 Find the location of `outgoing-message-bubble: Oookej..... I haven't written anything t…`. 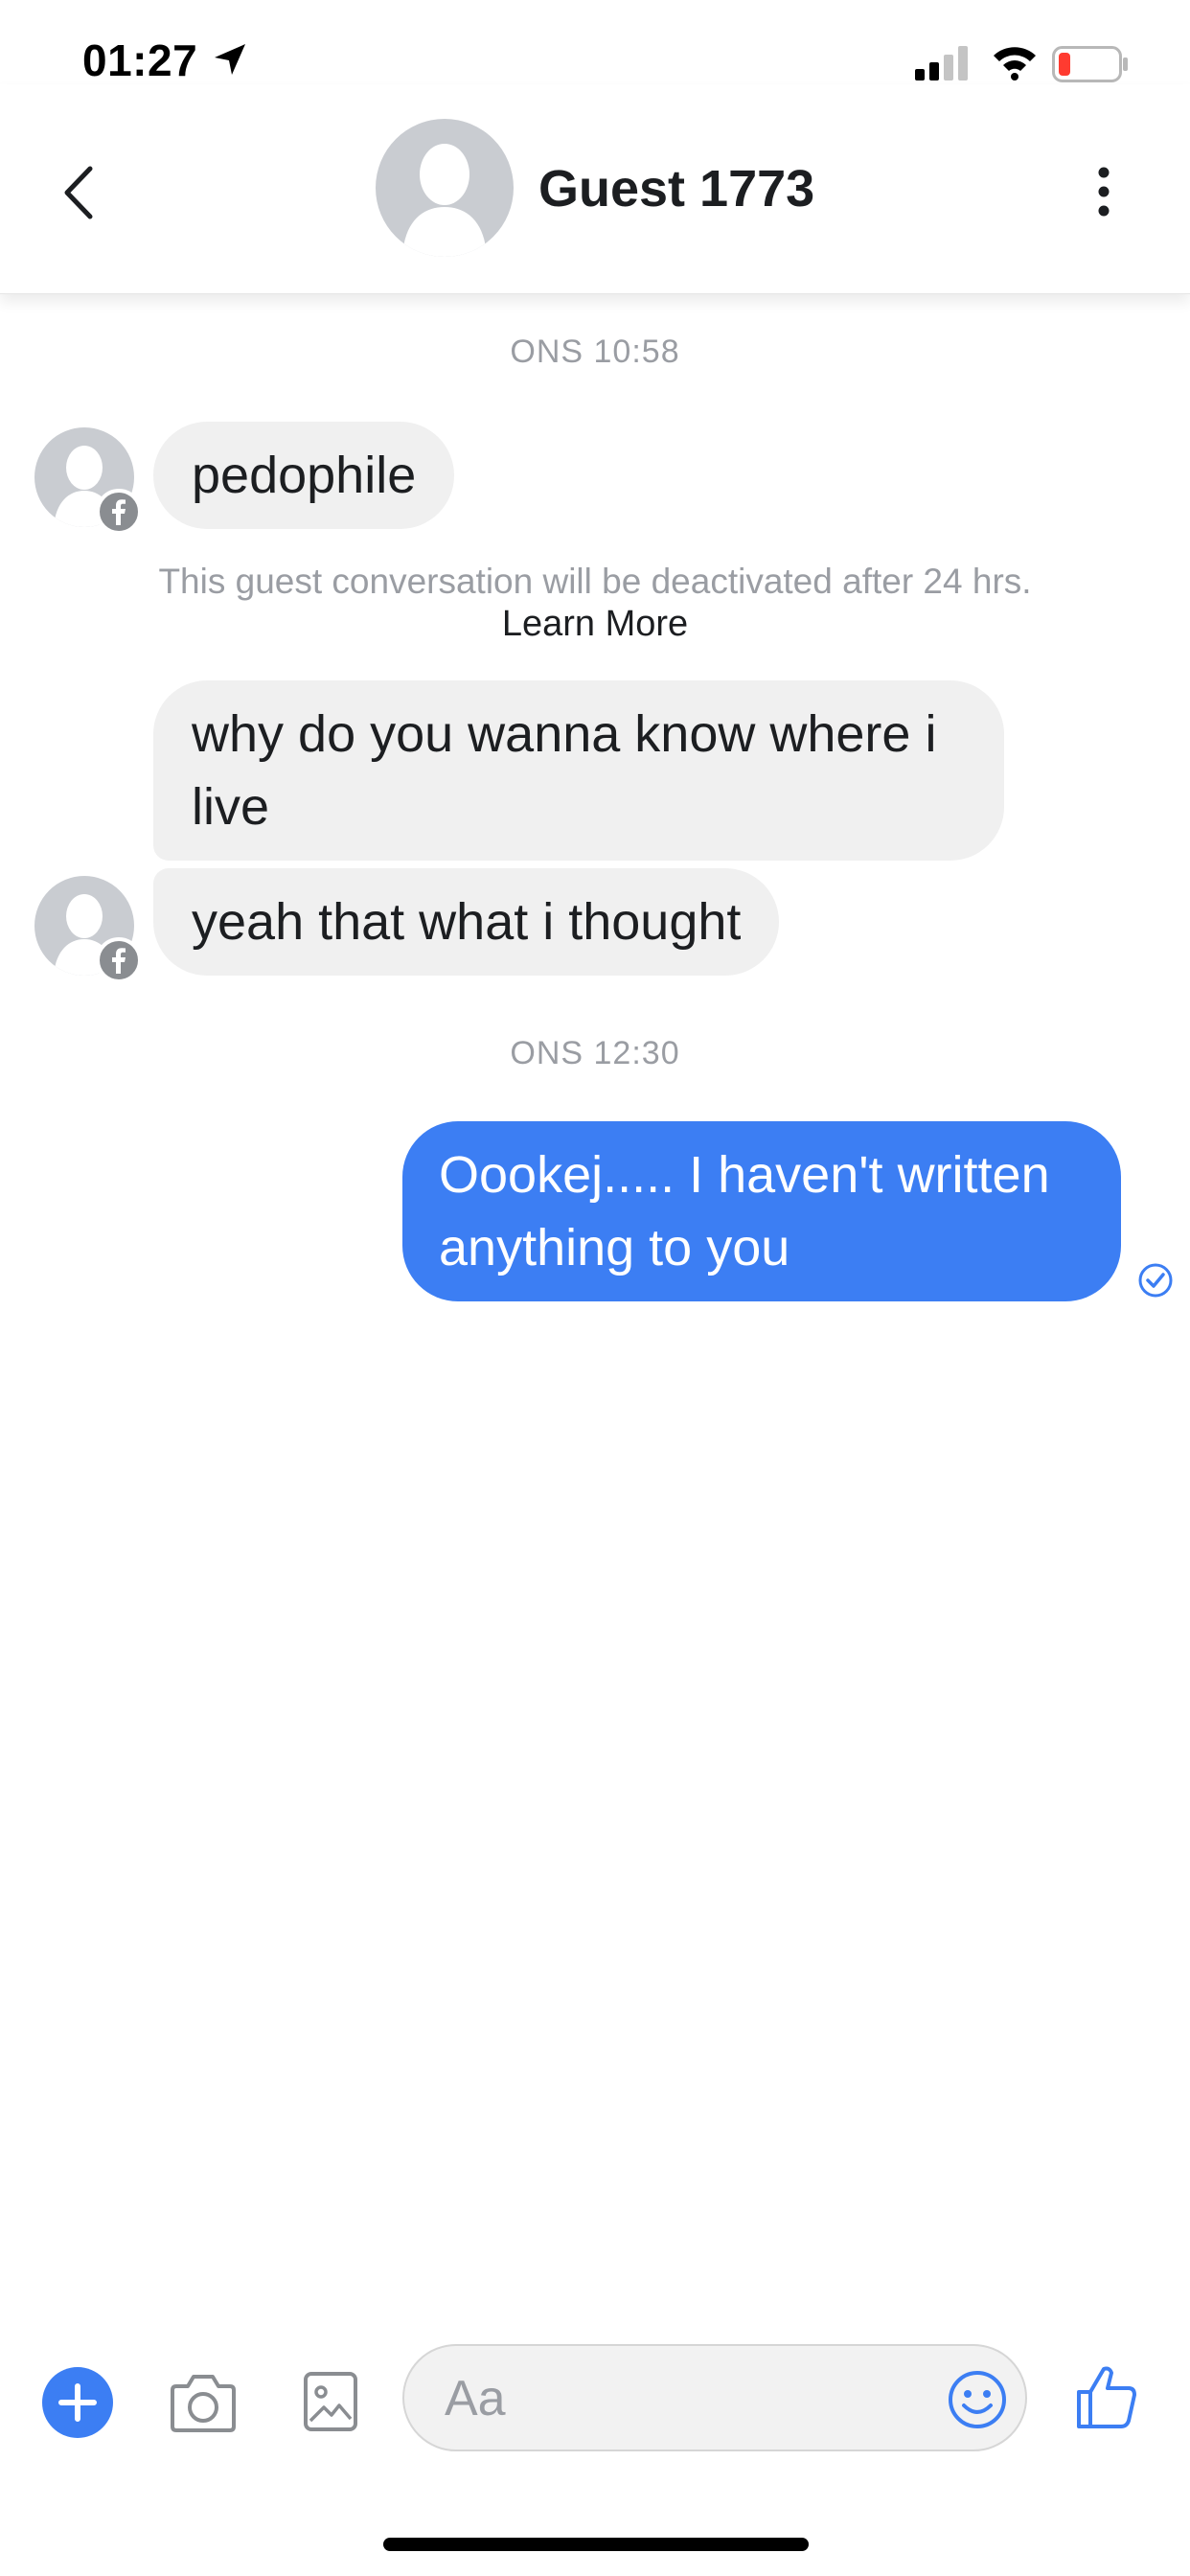

outgoing-message-bubble: Oookej..... I haven't written anything t… is located at coordinates (762, 1211).